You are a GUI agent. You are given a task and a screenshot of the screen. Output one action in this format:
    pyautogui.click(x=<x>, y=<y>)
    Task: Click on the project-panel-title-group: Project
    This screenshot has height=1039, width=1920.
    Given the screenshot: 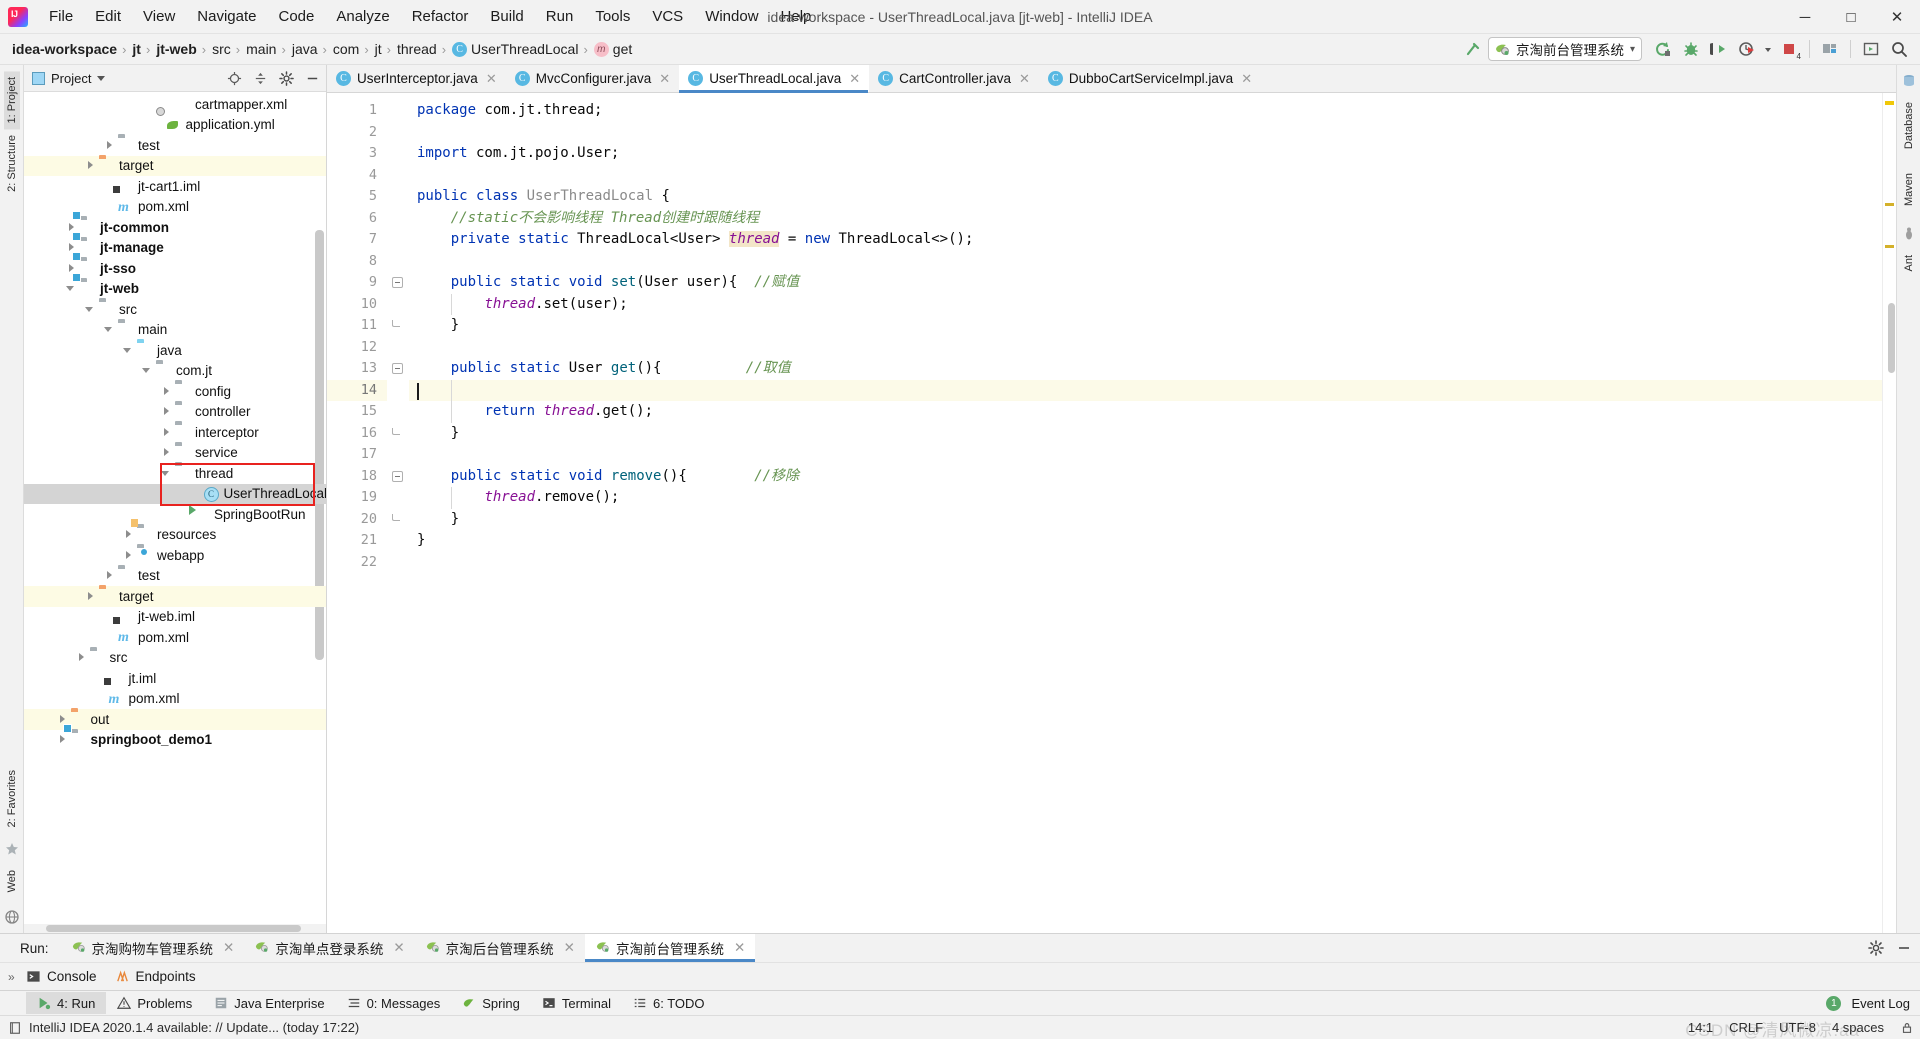 What is the action you would take?
    pyautogui.click(x=125, y=78)
    